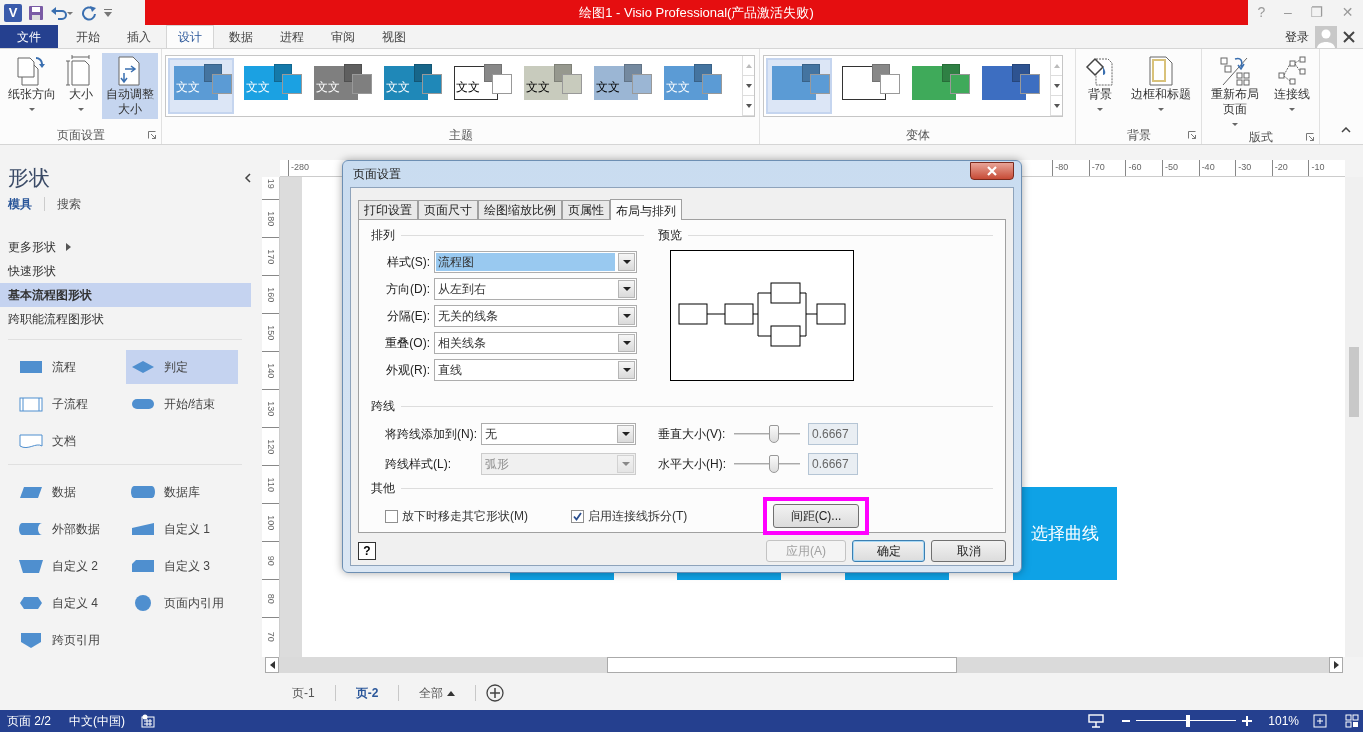 The image size is (1363, 732). I want to click on customize-icon, so click(108, 12).